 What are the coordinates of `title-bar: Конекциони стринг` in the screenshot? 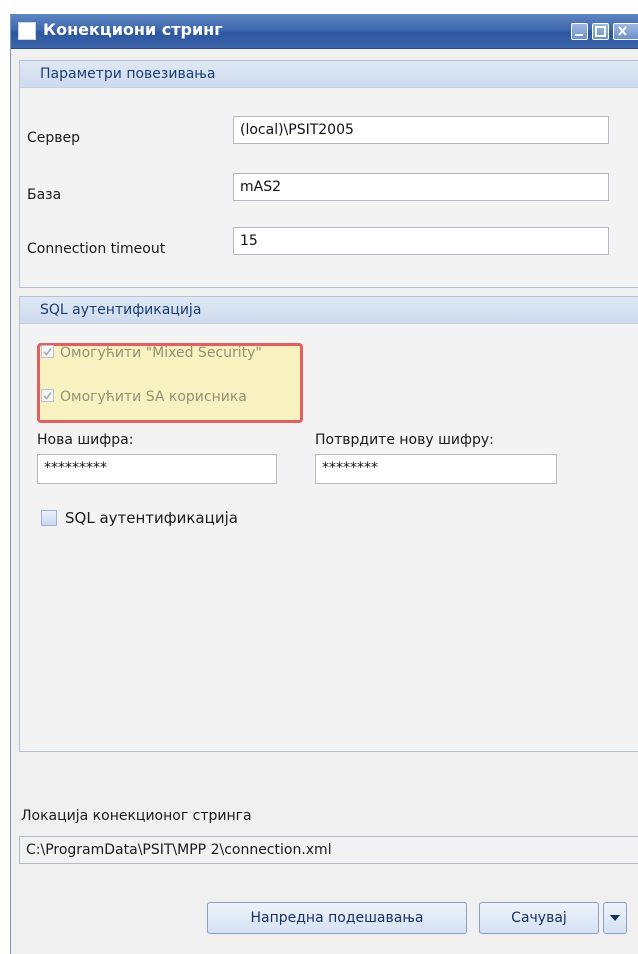 It's located at (324, 31).